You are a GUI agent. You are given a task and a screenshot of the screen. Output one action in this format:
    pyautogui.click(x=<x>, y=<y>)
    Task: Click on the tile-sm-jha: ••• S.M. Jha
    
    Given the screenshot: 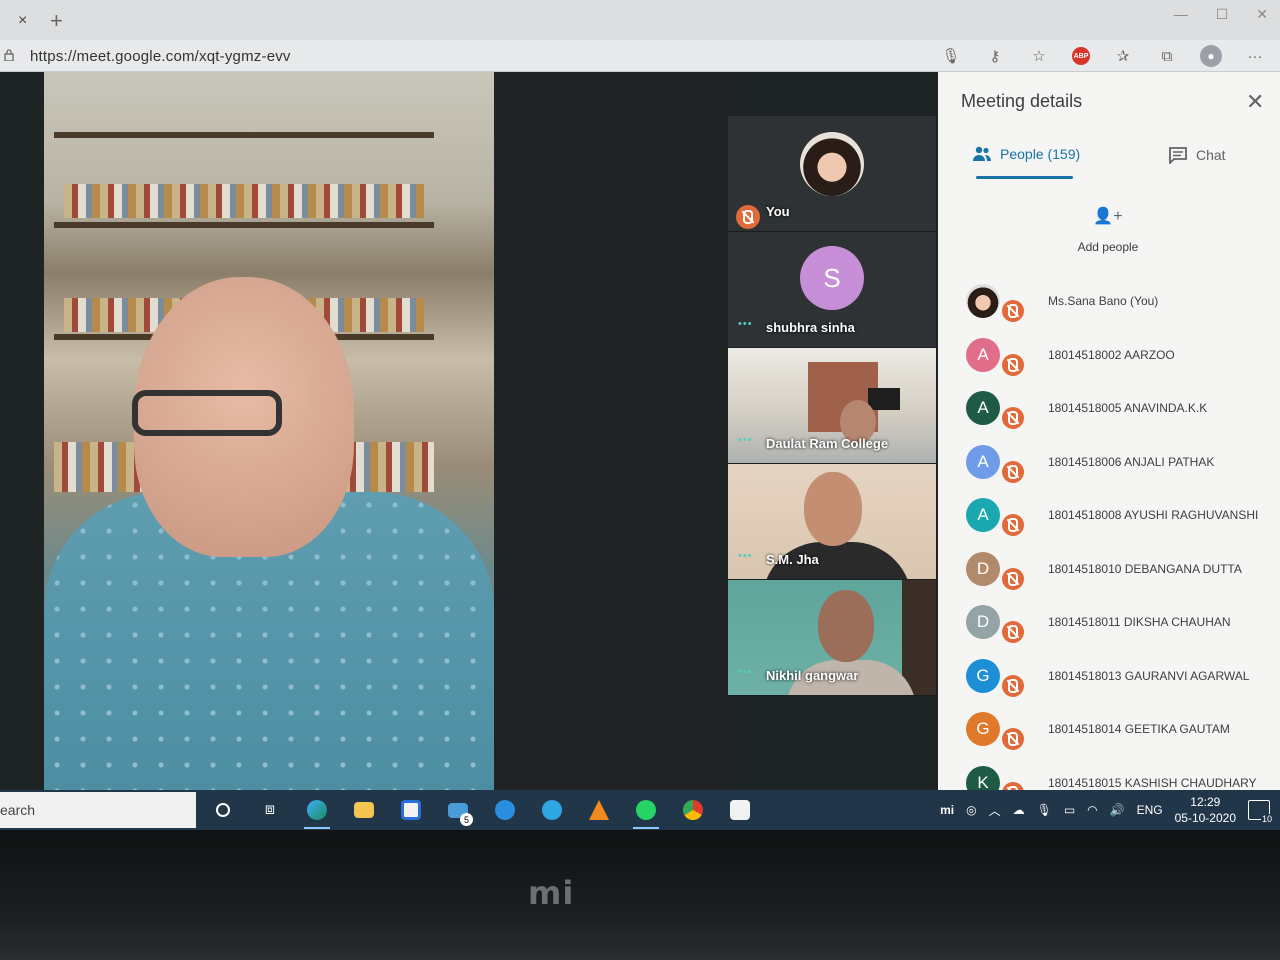 What is the action you would take?
    pyautogui.click(x=832, y=522)
    